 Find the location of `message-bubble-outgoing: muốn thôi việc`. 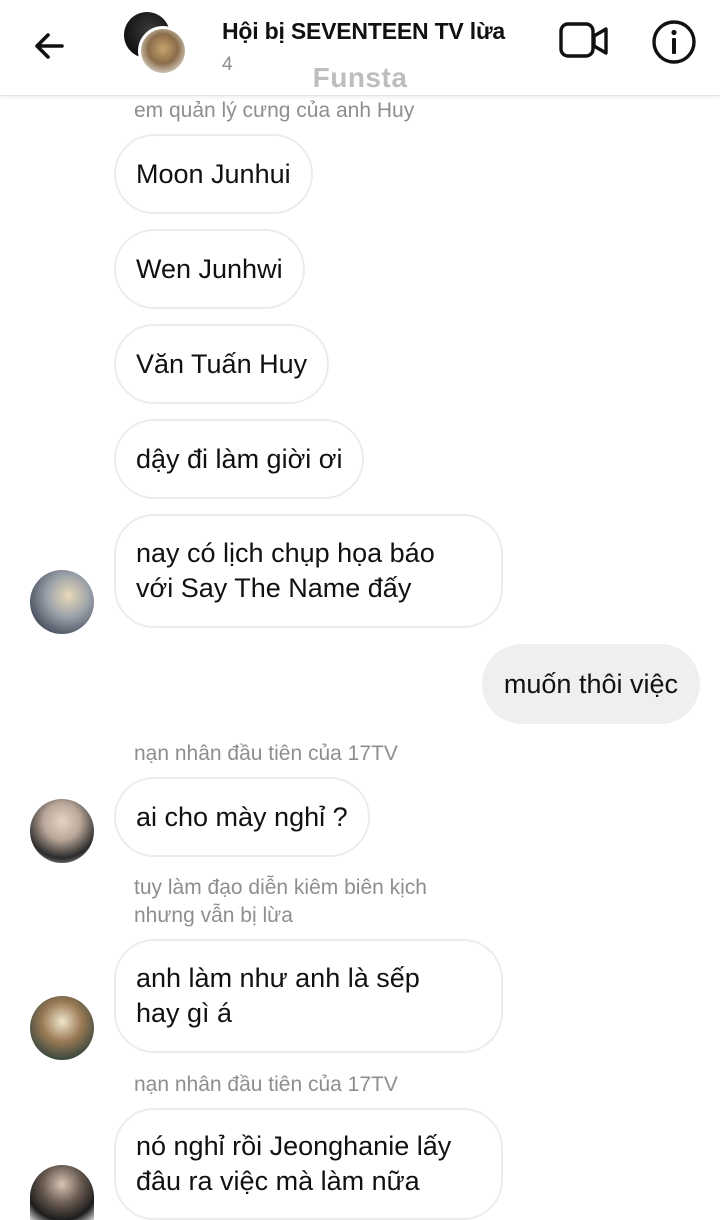

message-bubble-outgoing: muốn thôi việc is located at coordinates (590, 684).